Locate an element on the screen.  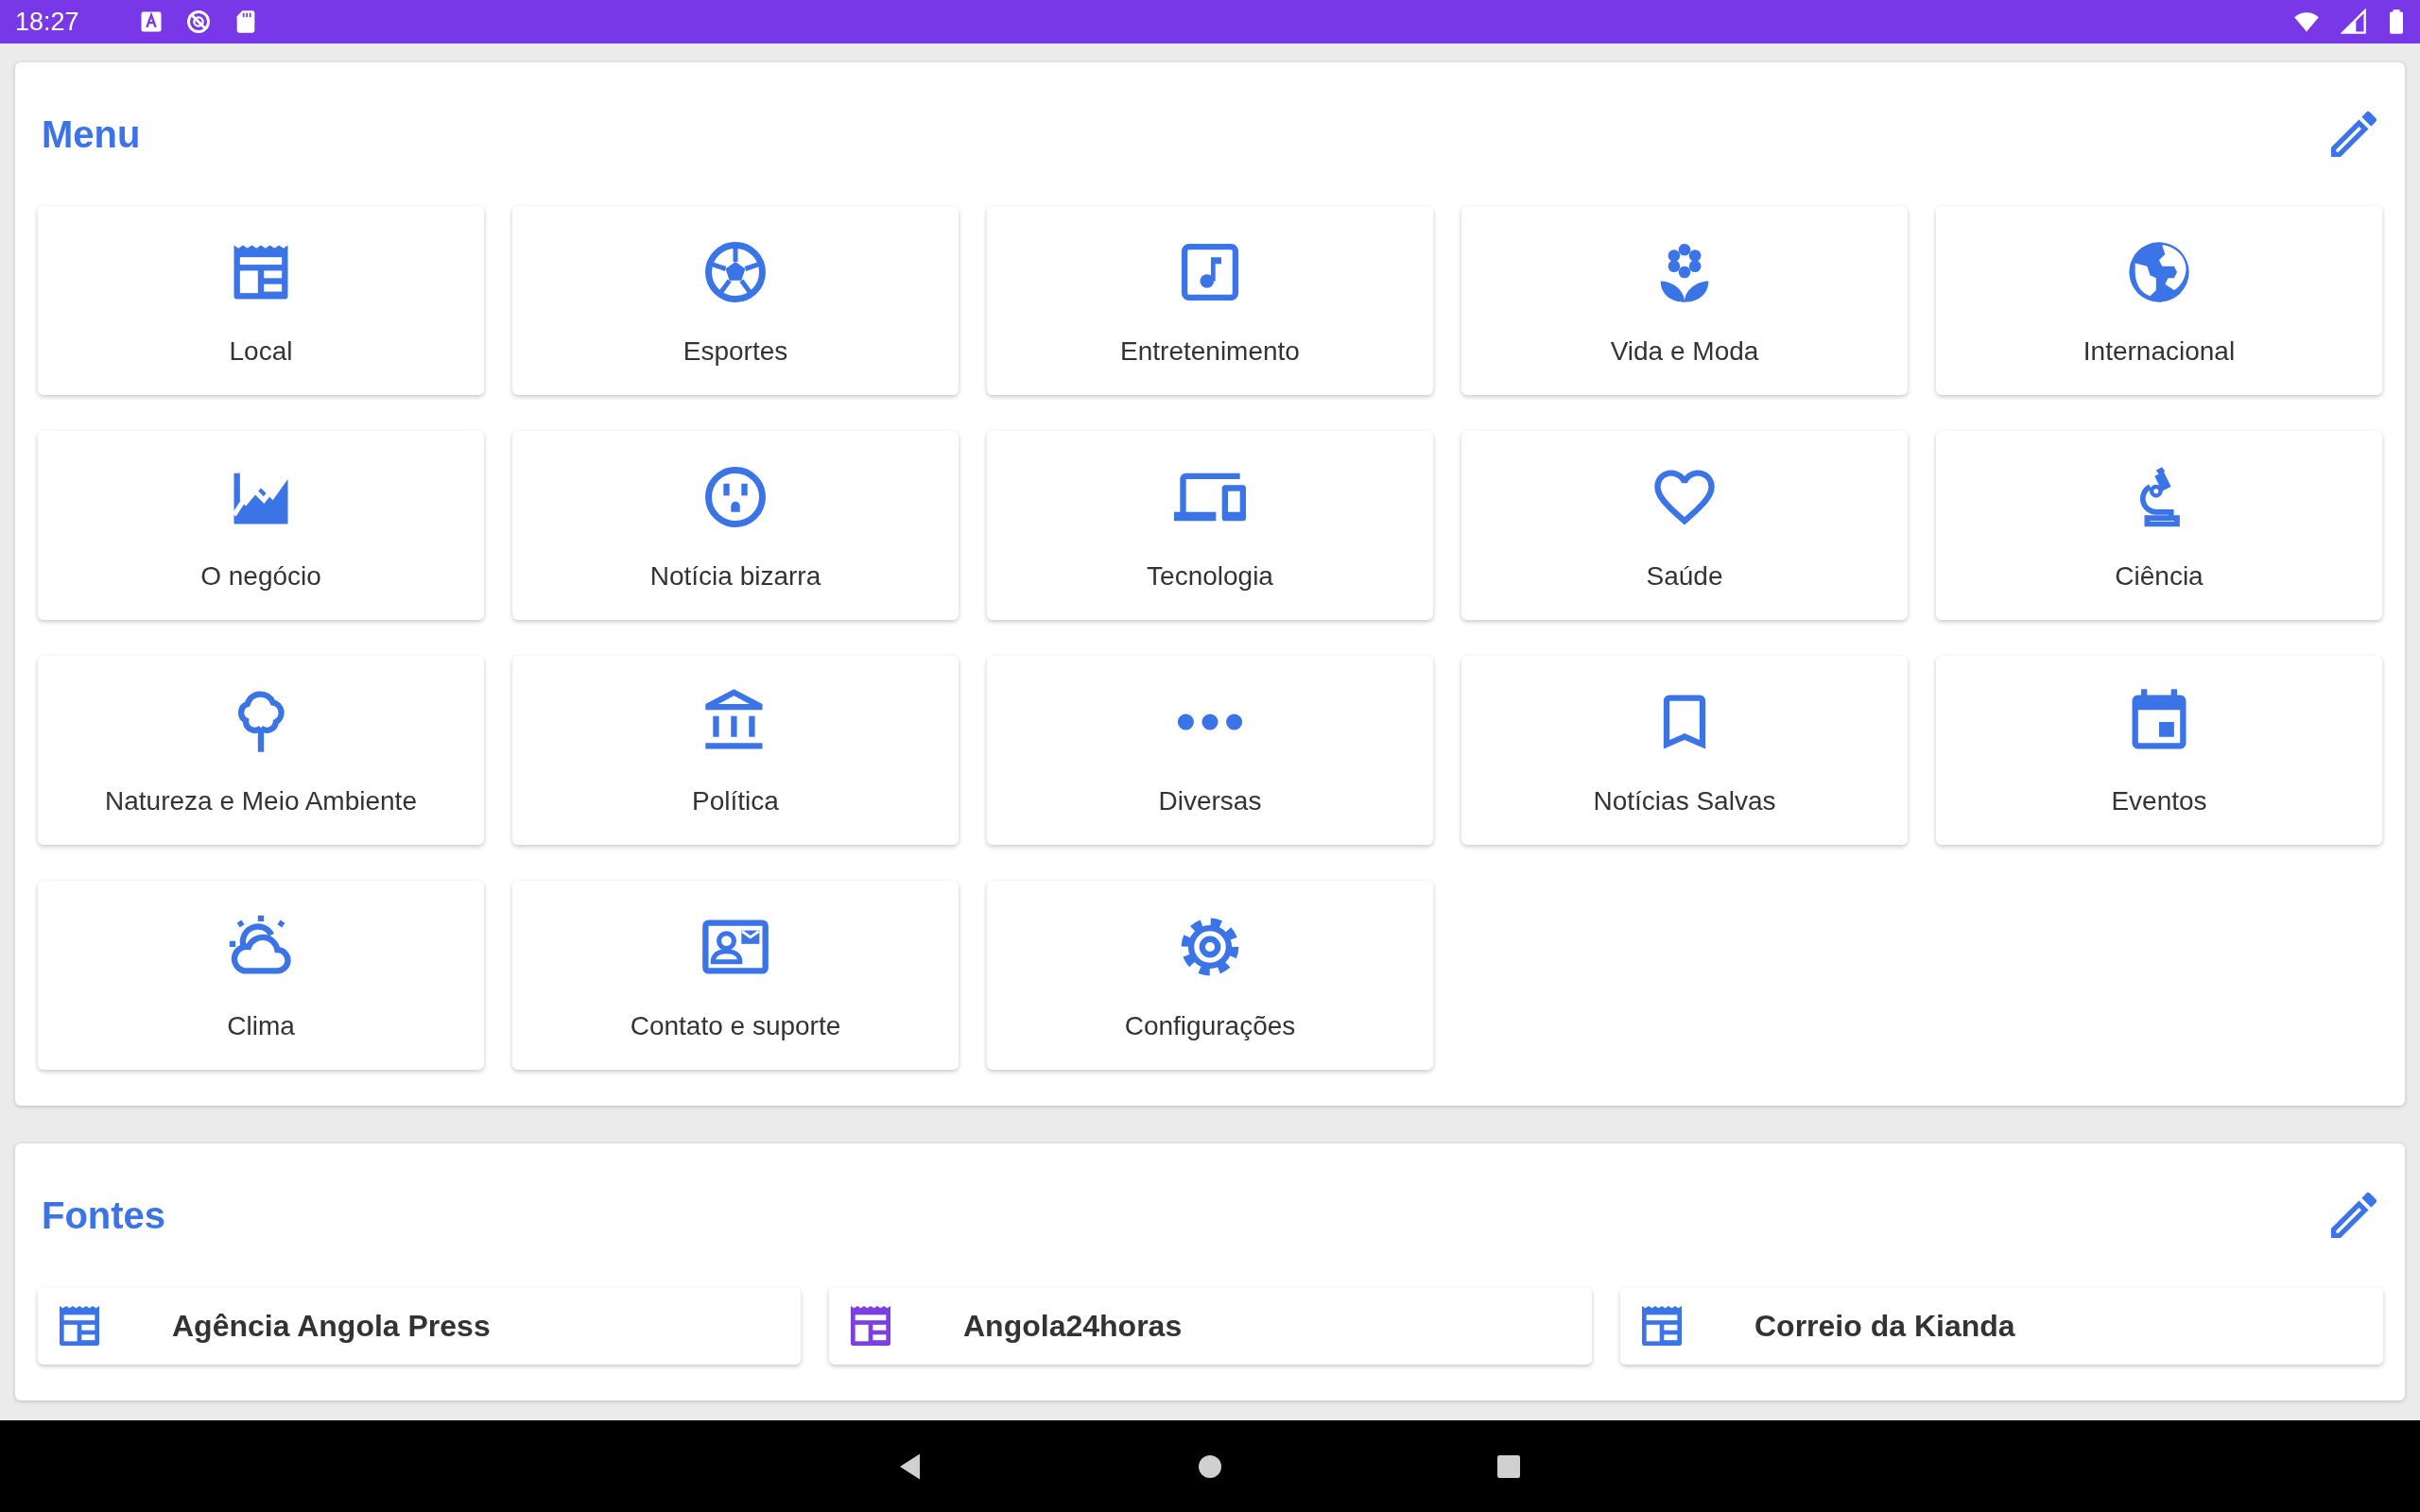
clock: 18:27 is located at coordinates (47, 22).